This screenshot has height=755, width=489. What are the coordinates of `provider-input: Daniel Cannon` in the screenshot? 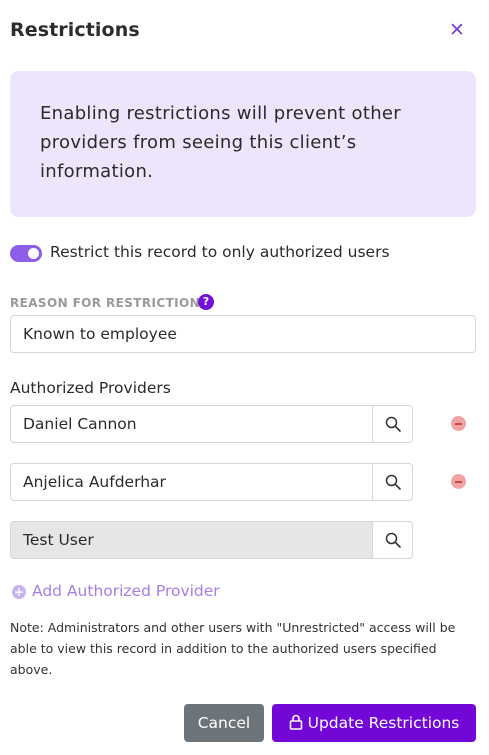 It's located at (191, 424).